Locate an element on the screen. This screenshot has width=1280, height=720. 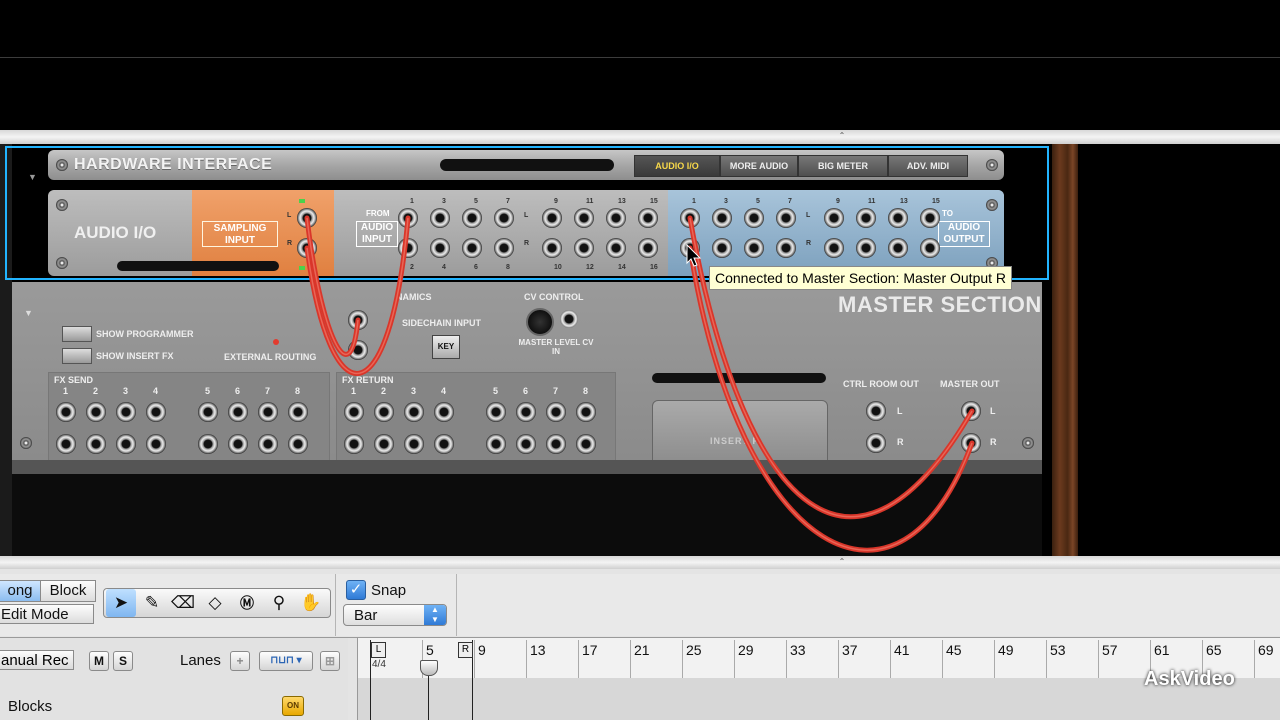
timeline-ruler is located at coordinates (818, 658).